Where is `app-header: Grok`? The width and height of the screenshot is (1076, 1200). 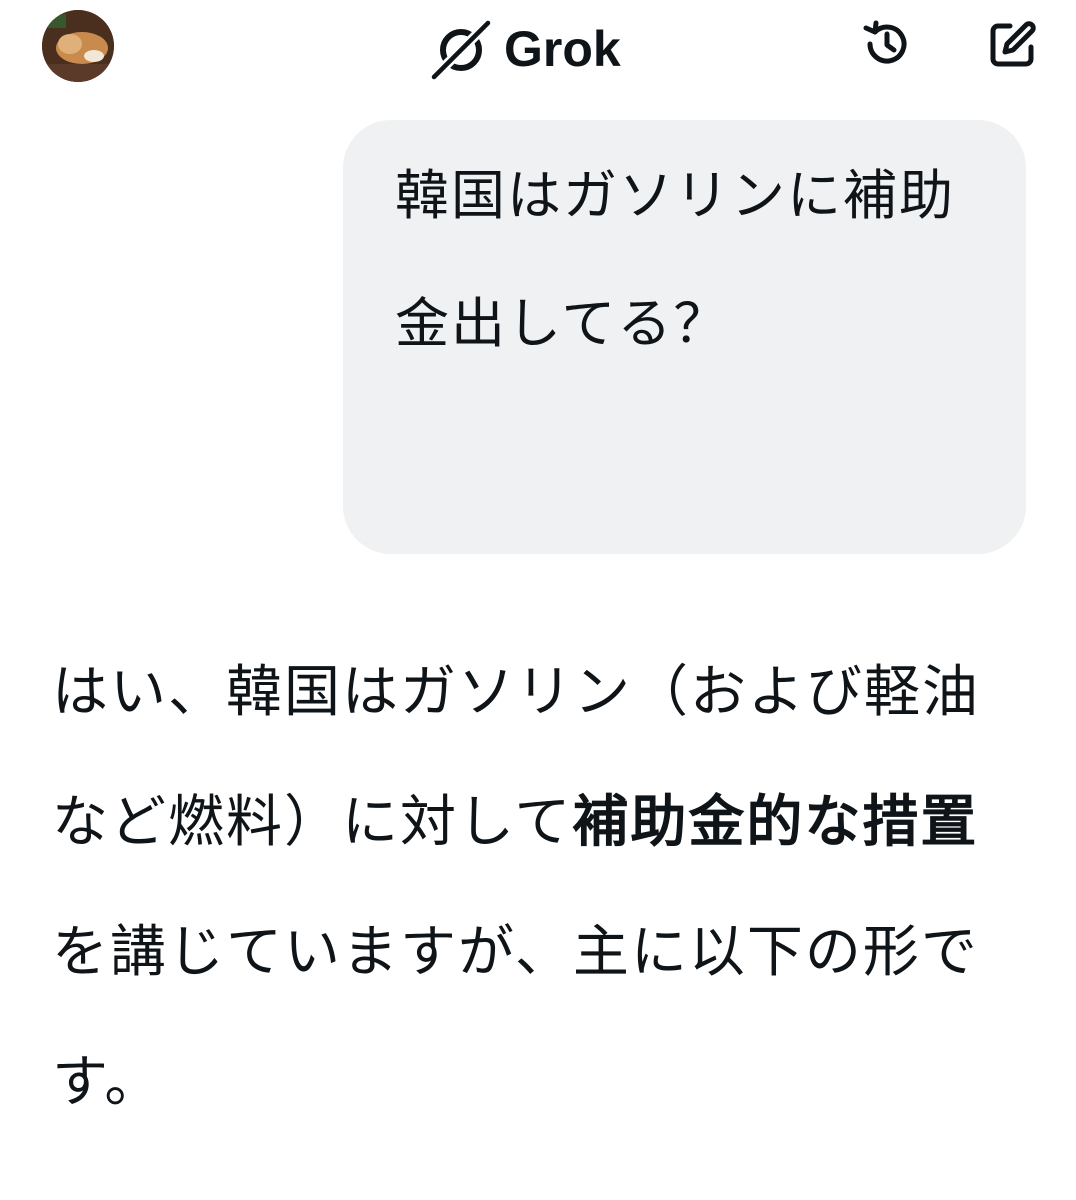 app-header: Grok is located at coordinates (538, 50).